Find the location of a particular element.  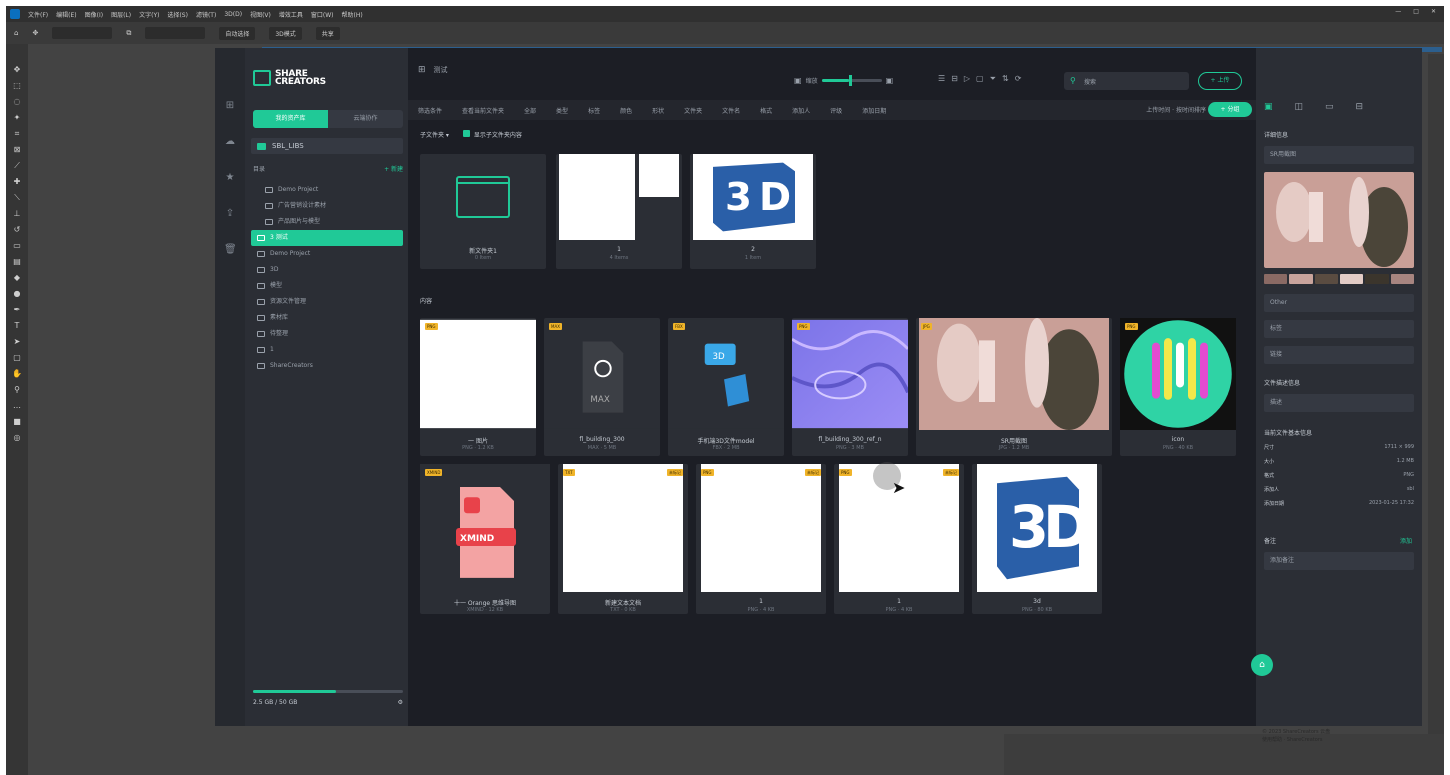

tree-item: 产品图片与模型 is located at coordinates (327, 222).